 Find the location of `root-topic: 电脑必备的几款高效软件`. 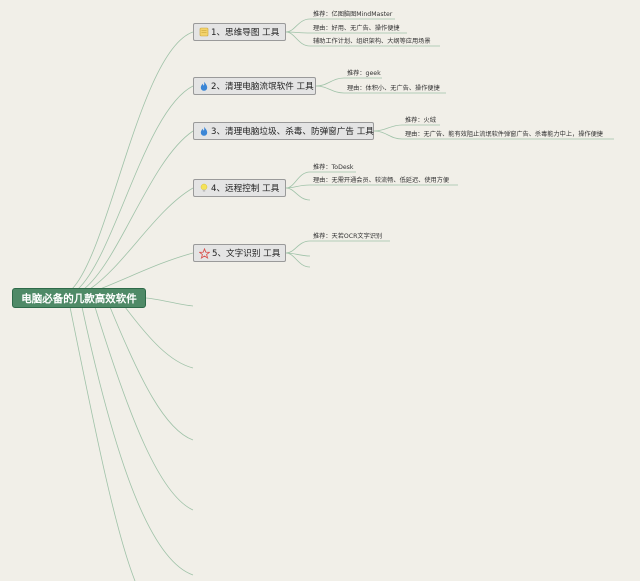

root-topic: 电脑必备的几款高效软件 is located at coordinates (79, 298).